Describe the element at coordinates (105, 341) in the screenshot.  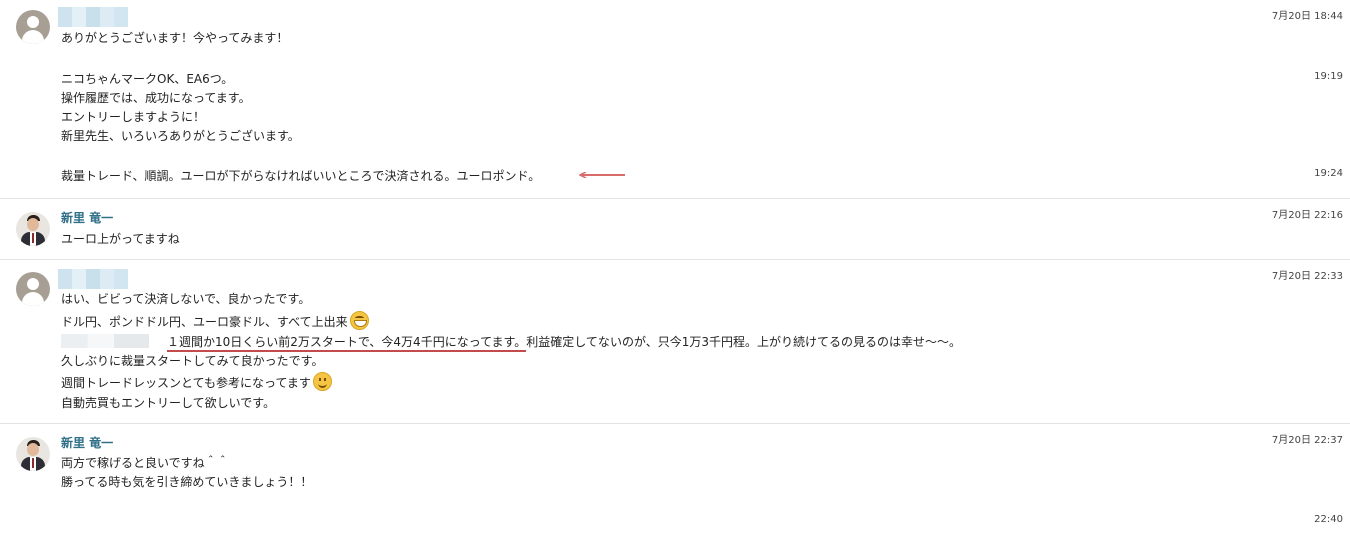
I see `blurred-text` at that location.